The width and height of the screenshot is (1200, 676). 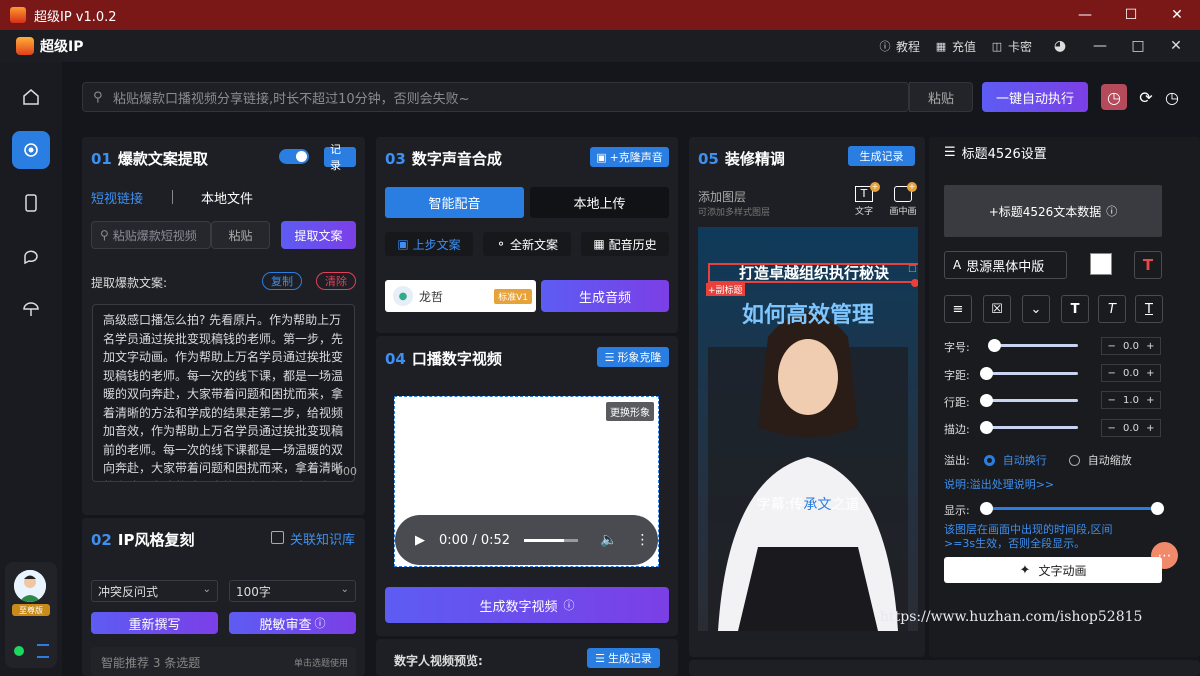 I want to click on dubbing-history-button: ▦ 配音历史, so click(x=625, y=244).